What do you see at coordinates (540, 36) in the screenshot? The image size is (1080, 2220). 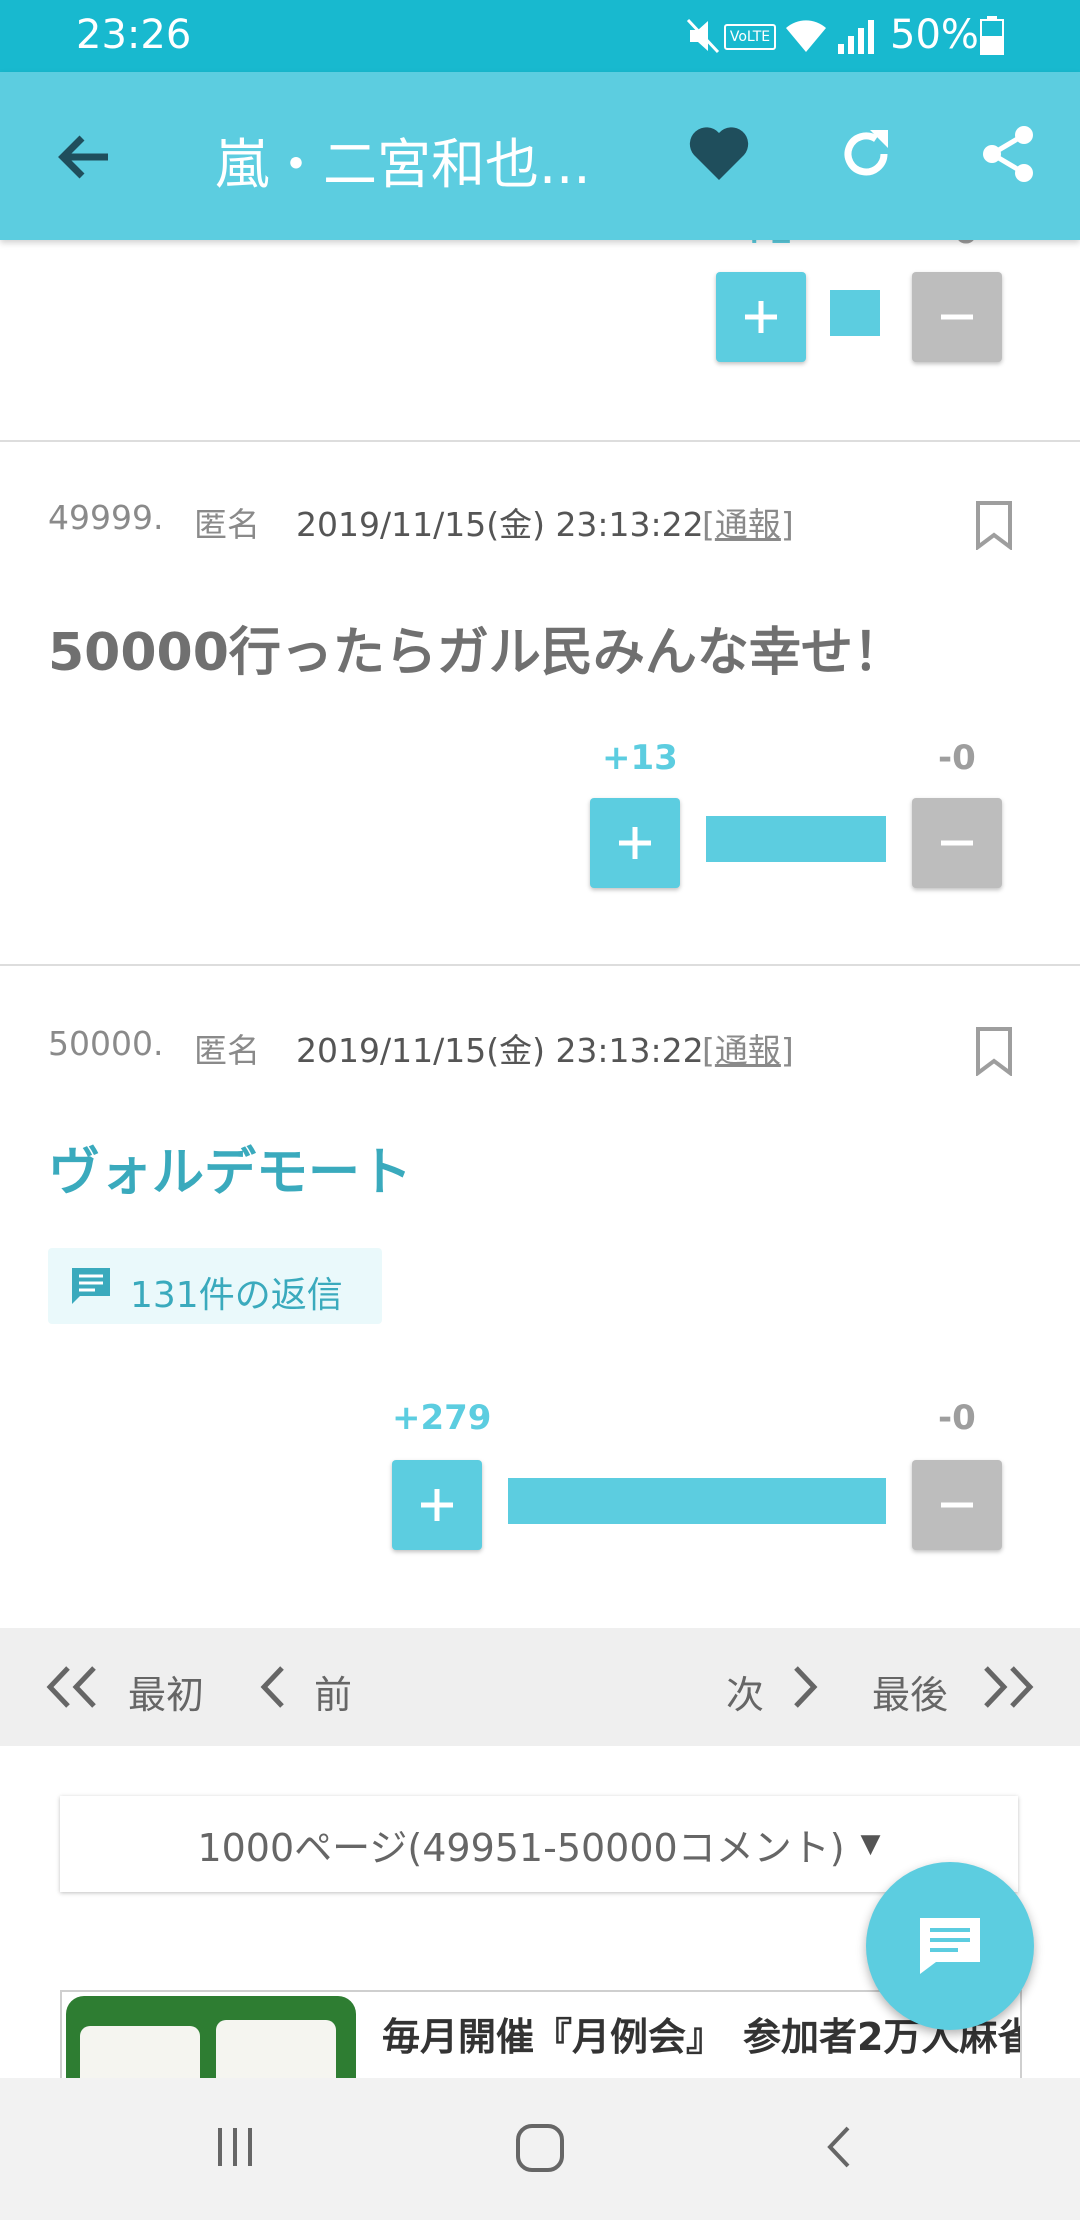 I see `status-bar: 23:26 VoLTE 50%` at bounding box center [540, 36].